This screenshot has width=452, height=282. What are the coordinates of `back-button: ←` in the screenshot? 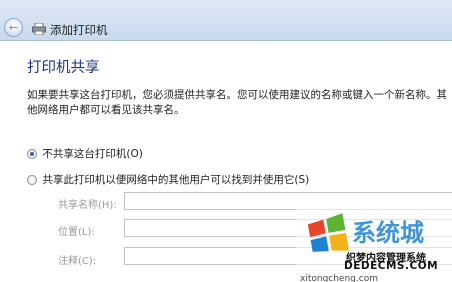 It's located at (13, 27).